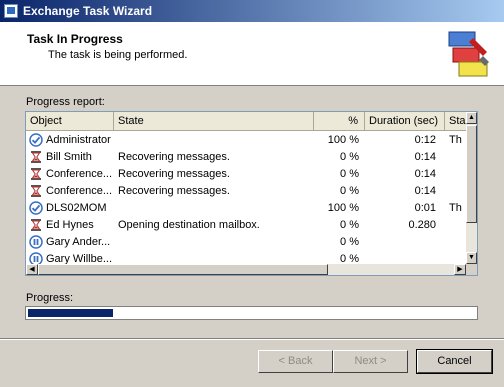 This screenshot has width=504, height=387. Describe the element at coordinates (70, 121) in the screenshot. I see `column-header-object: Object` at that location.